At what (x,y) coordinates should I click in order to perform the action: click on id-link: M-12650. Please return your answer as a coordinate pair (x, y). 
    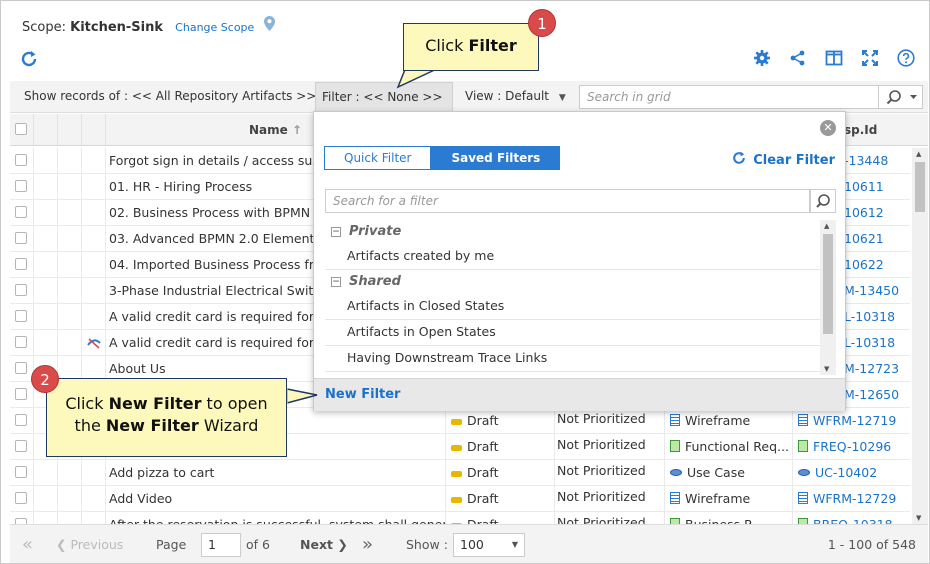
    Looking at the image, I should click on (877, 395).